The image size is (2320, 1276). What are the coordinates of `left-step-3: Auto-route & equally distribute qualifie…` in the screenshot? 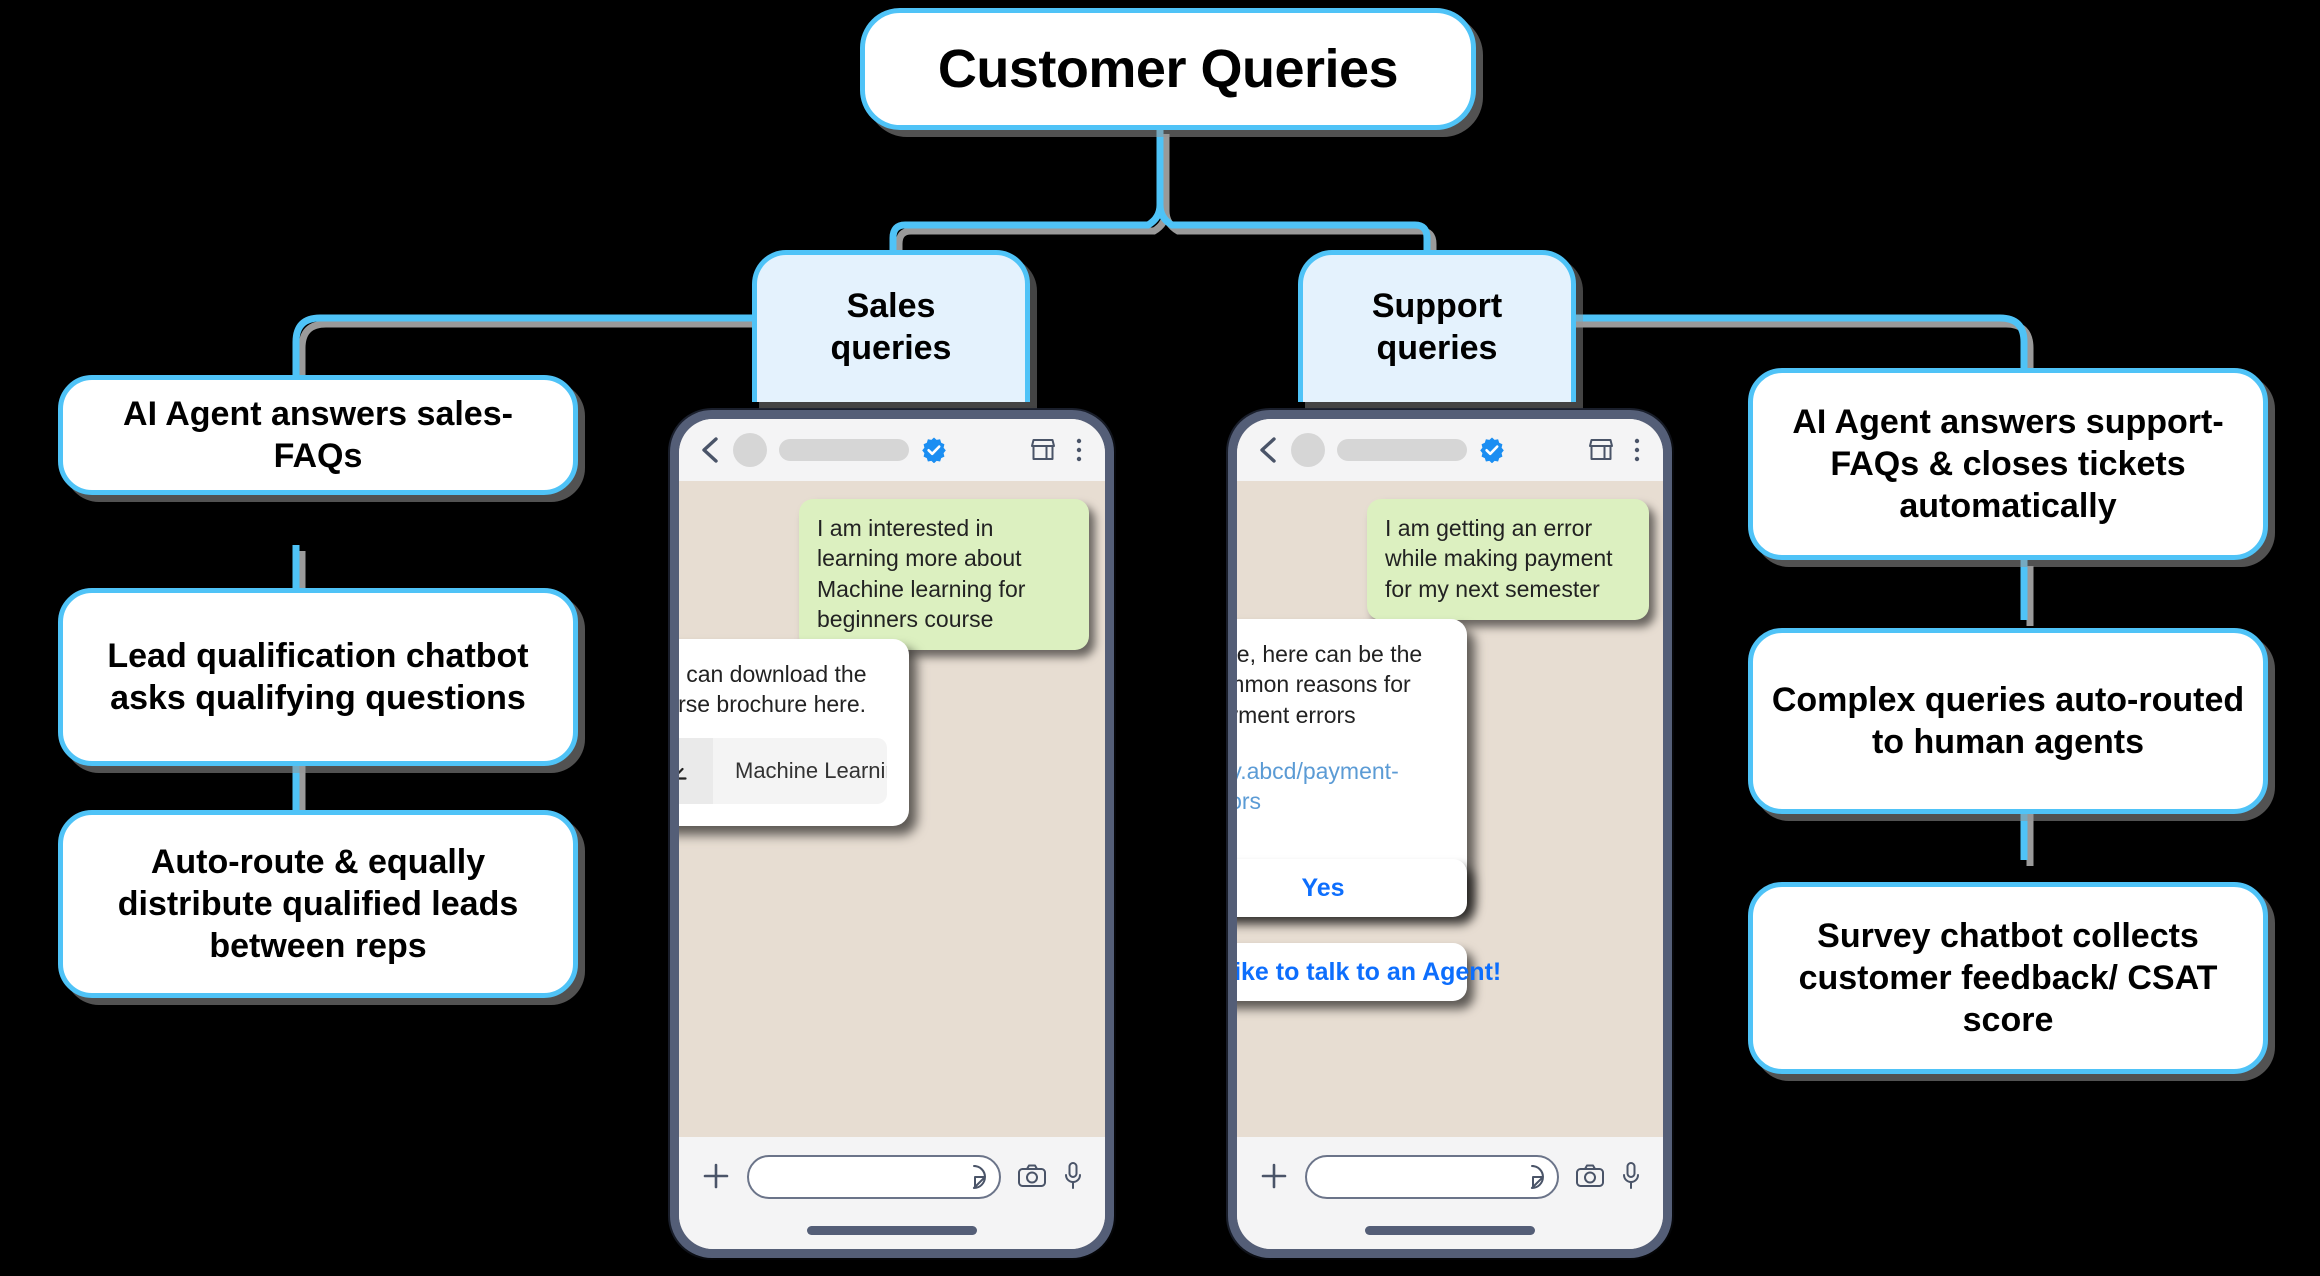 It's located at (318, 904).